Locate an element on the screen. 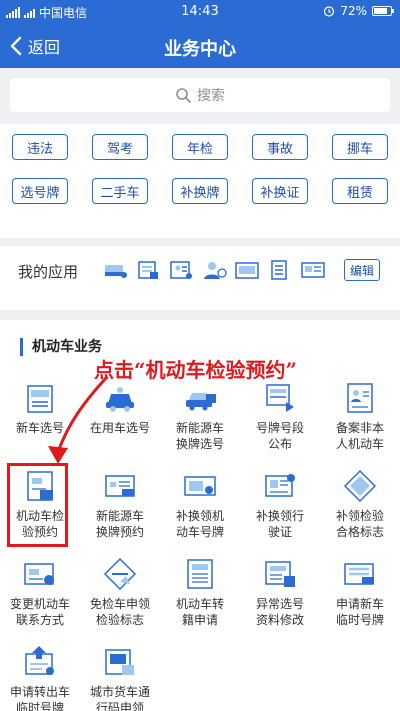 This screenshot has height=711, width=400. truck-pass-icon is located at coordinates (119, 662).